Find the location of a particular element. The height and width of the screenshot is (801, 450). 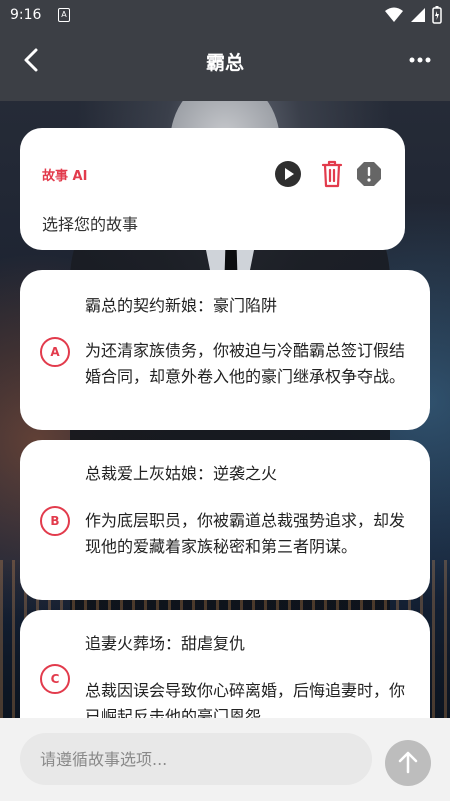

wifi-icon is located at coordinates (394, 14).